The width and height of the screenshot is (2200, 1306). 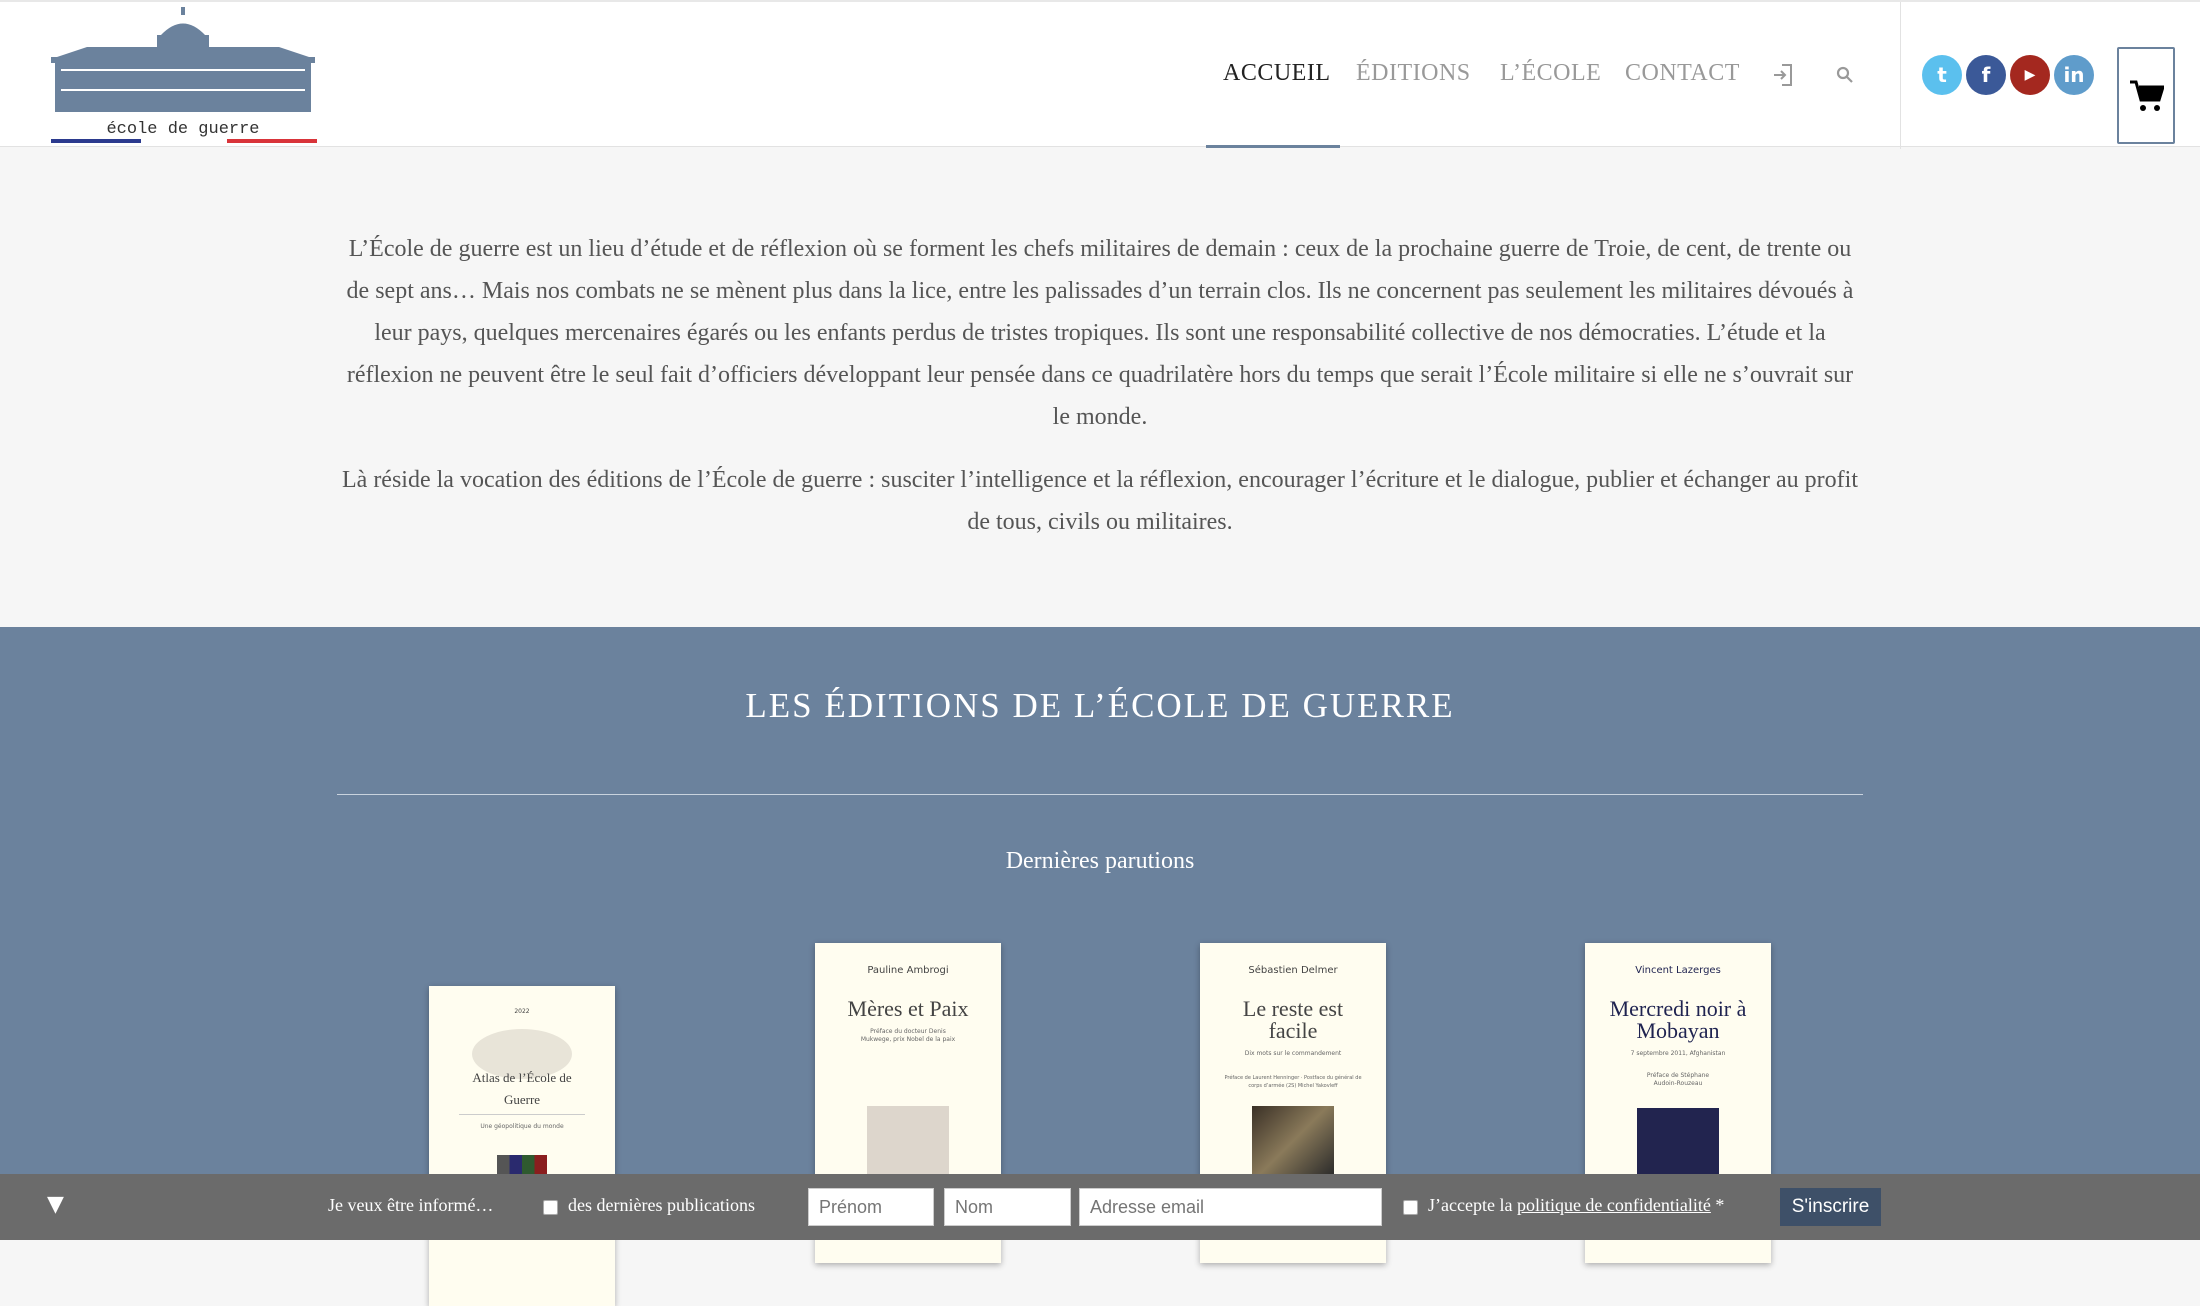 I want to click on collapse-toggle-icon: ▼, so click(x=55, y=1204).